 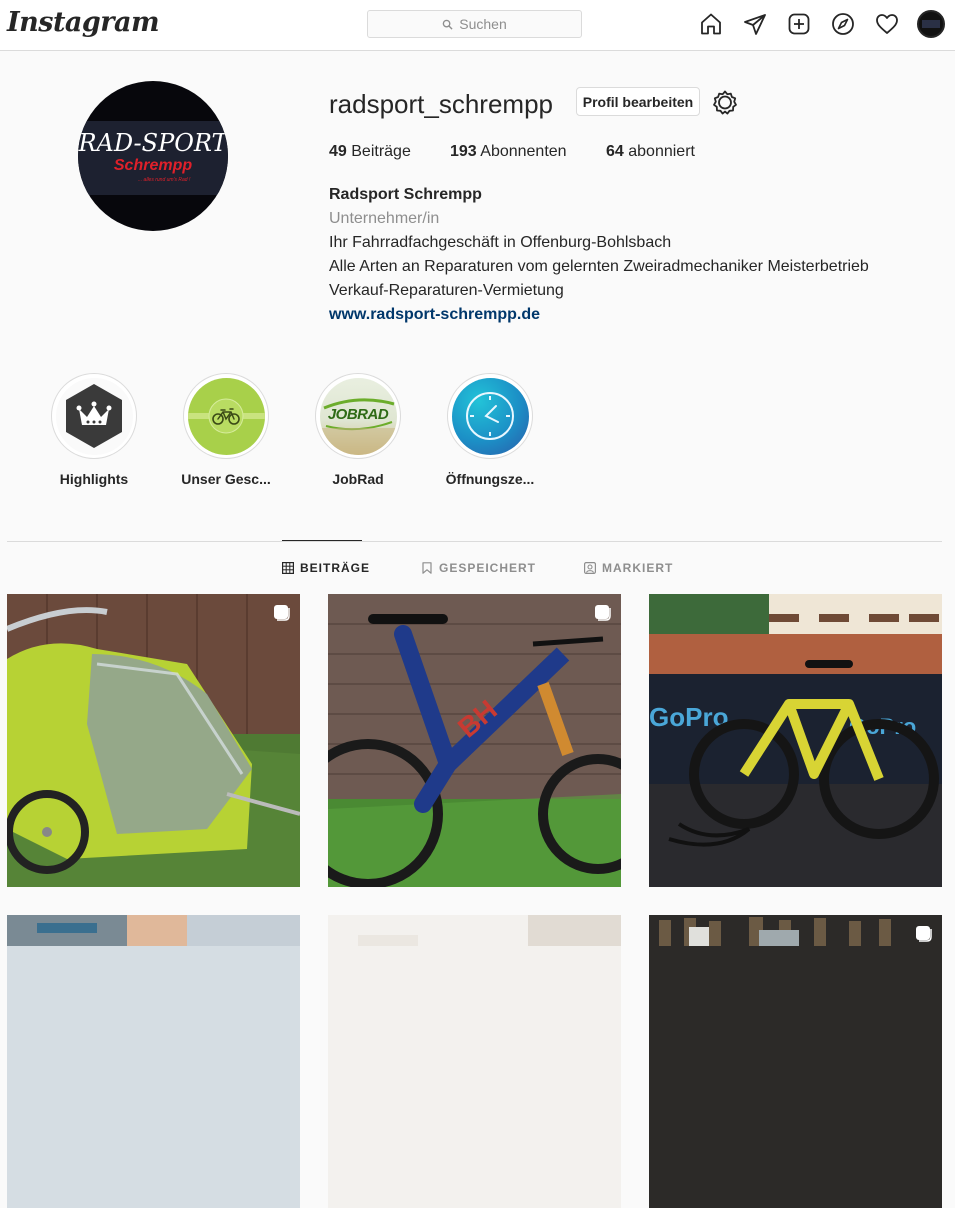 I want to click on post-thumbnail-bike-trailer, so click(x=153, y=740).